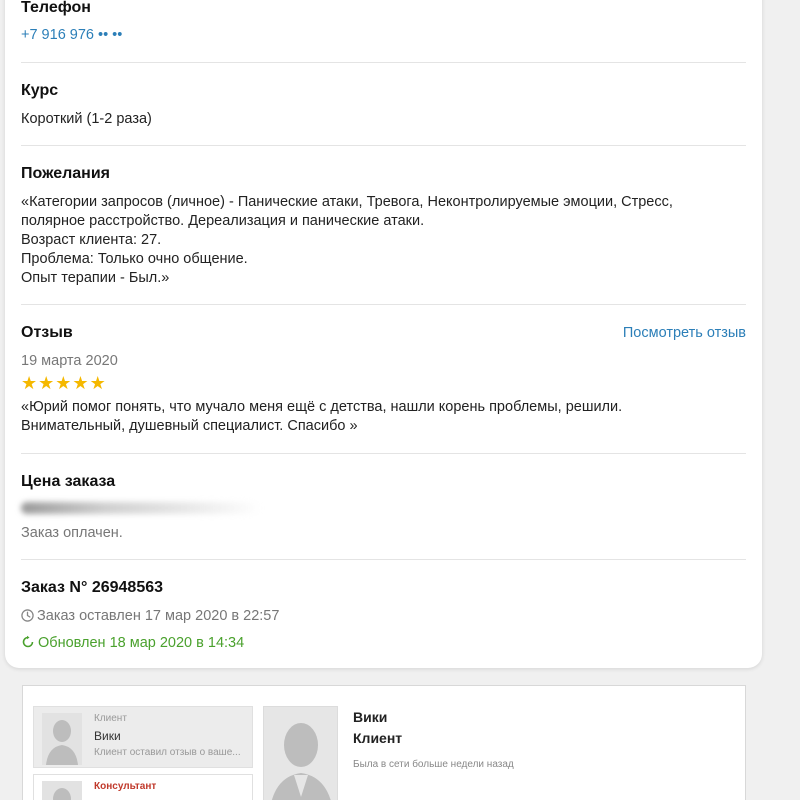 The width and height of the screenshot is (800, 800). What do you see at coordinates (107, 736) in the screenshot?
I see `chat-item-name: Вики` at bounding box center [107, 736].